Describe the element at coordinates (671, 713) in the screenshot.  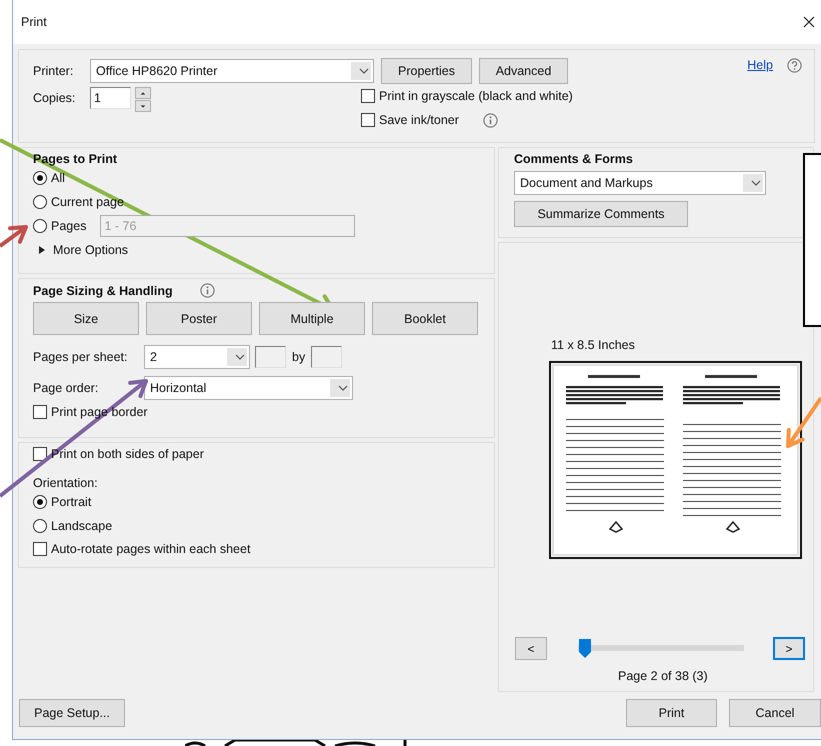
I see `print-button: Print` at that location.